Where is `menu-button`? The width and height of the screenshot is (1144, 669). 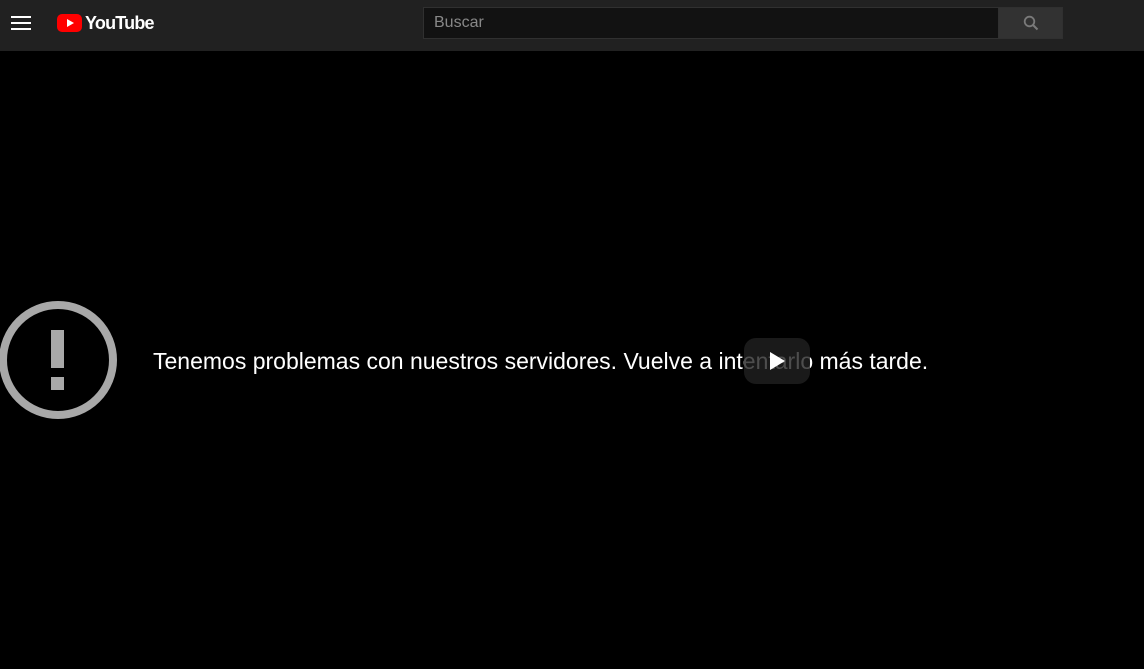
menu-button is located at coordinates (21, 23).